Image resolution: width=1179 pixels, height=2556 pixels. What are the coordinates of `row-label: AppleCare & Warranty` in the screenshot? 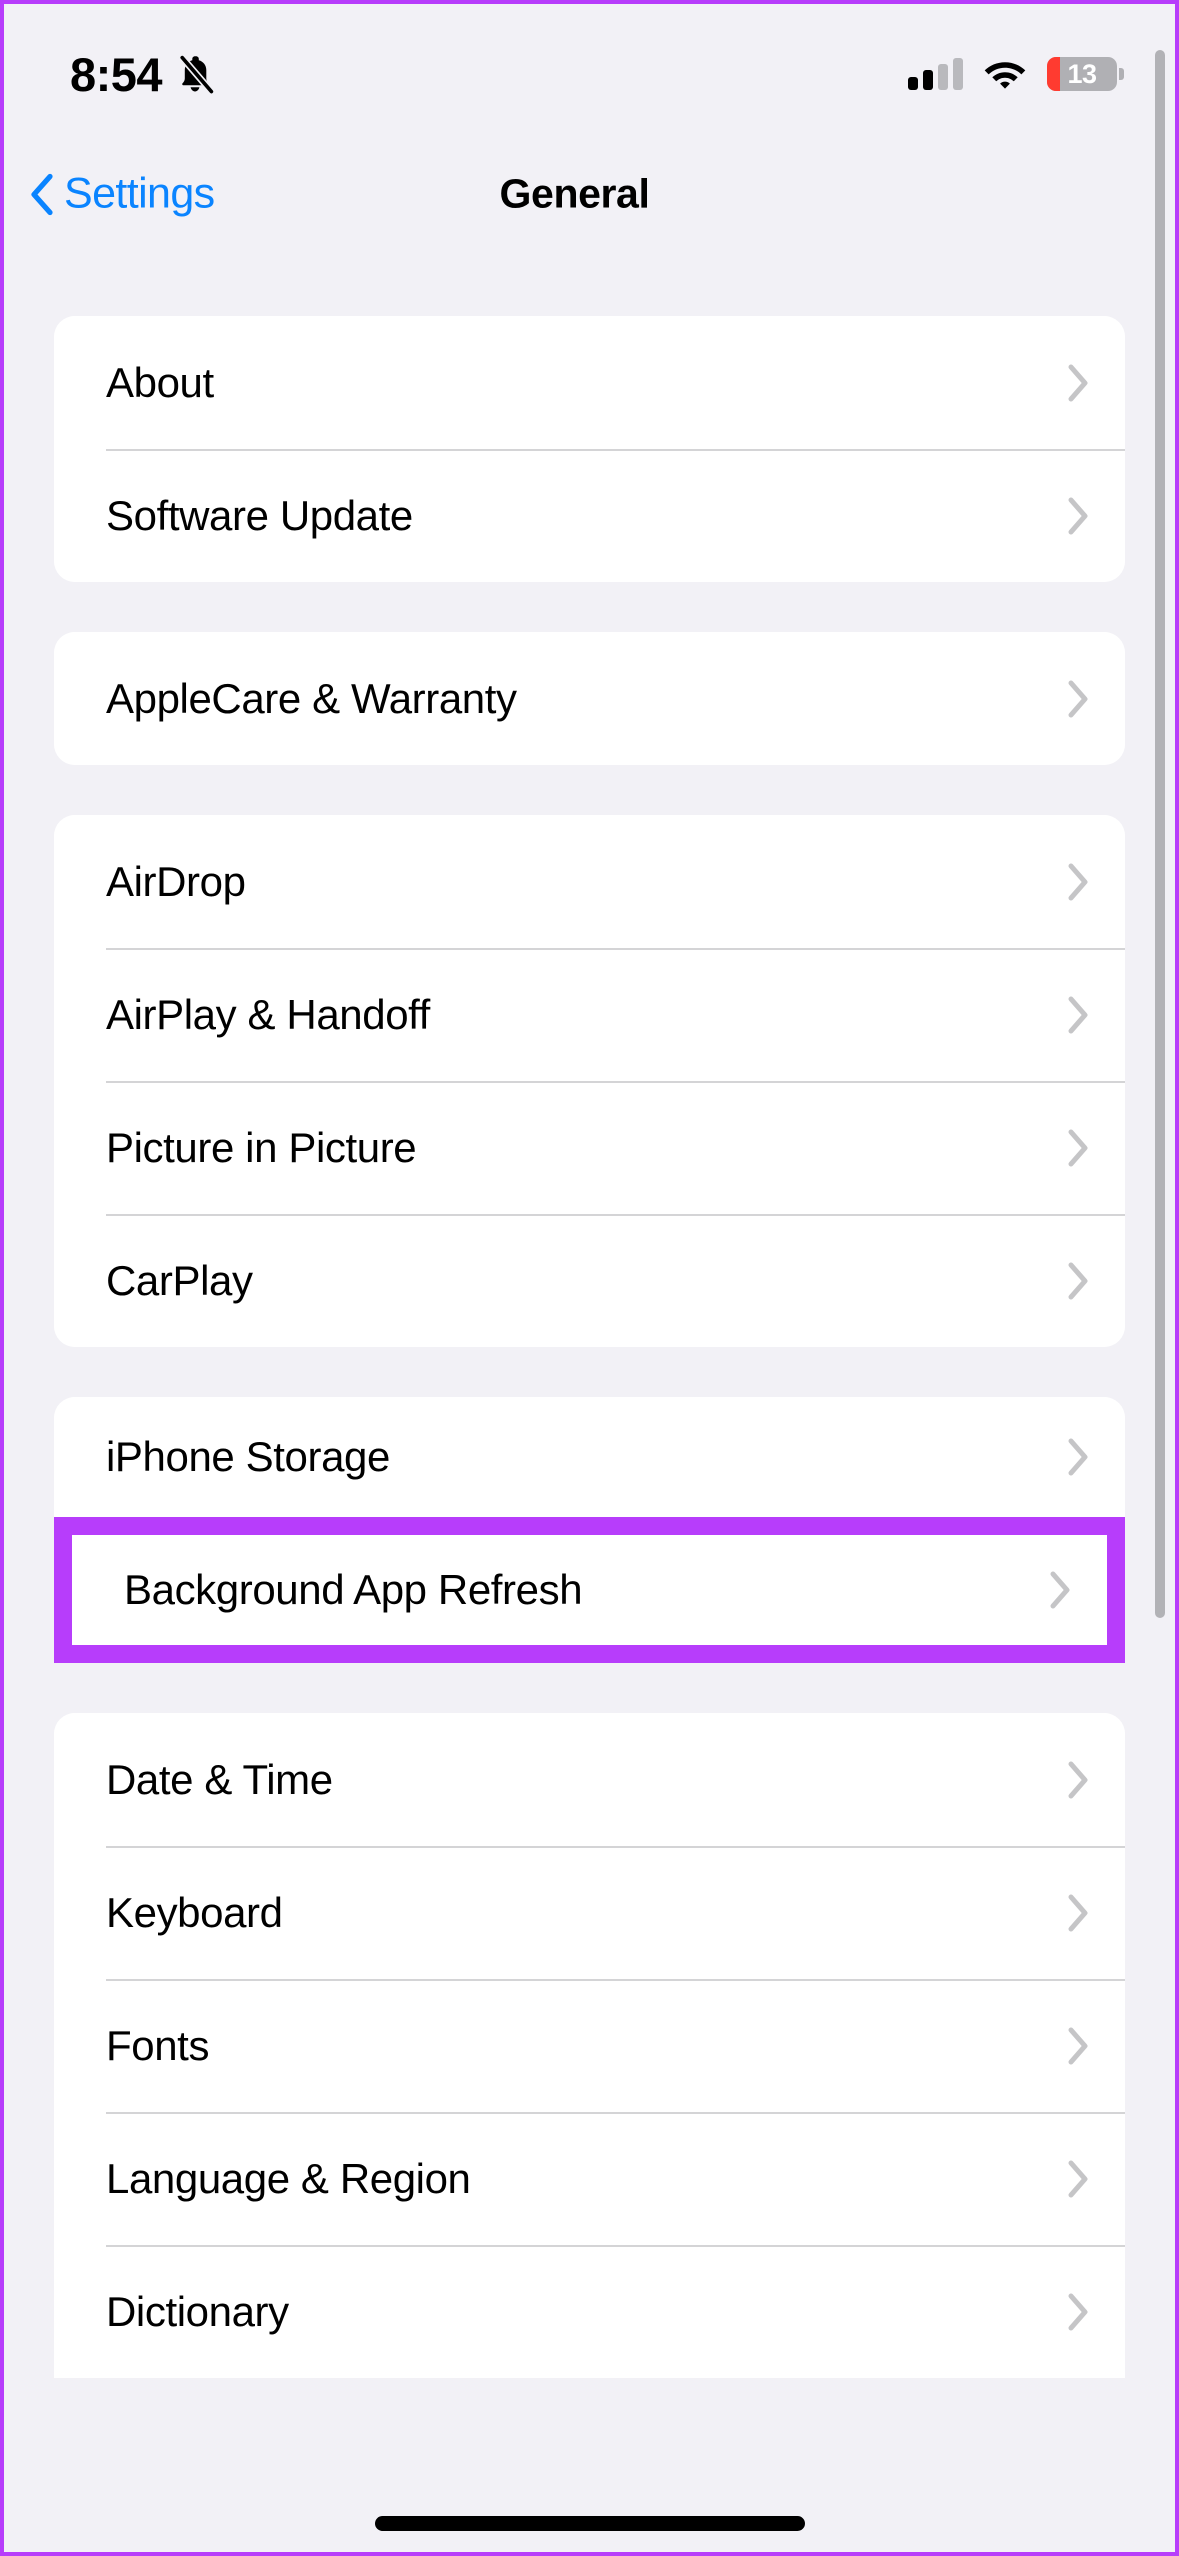 It's located at (311, 698).